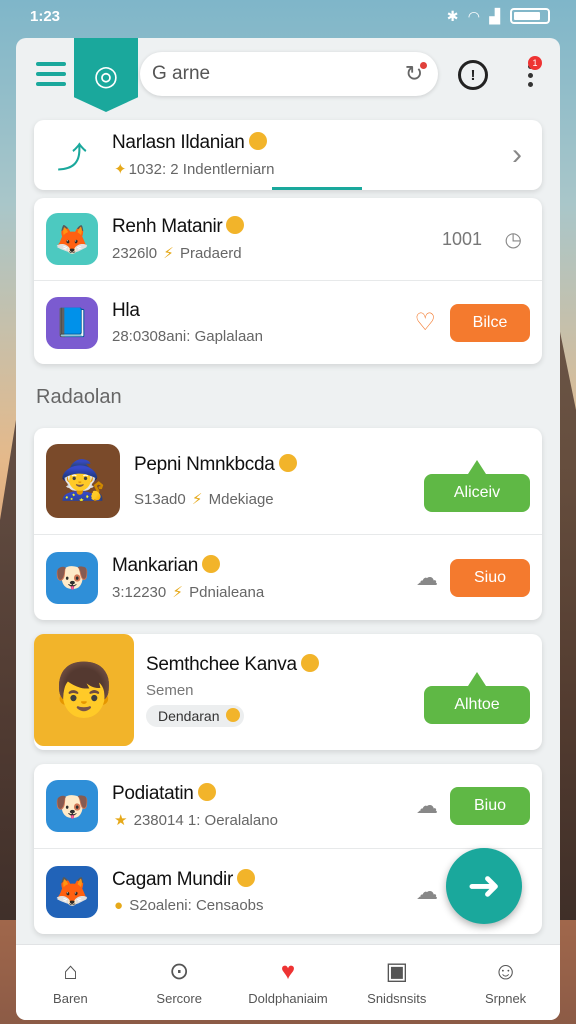 The width and height of the screenshot is (576, 1024). What do you see at coordinates (229, 905) in the screenshot?
I see `app-subtitle-text: Censaobs` at bounding box center [229, 905].